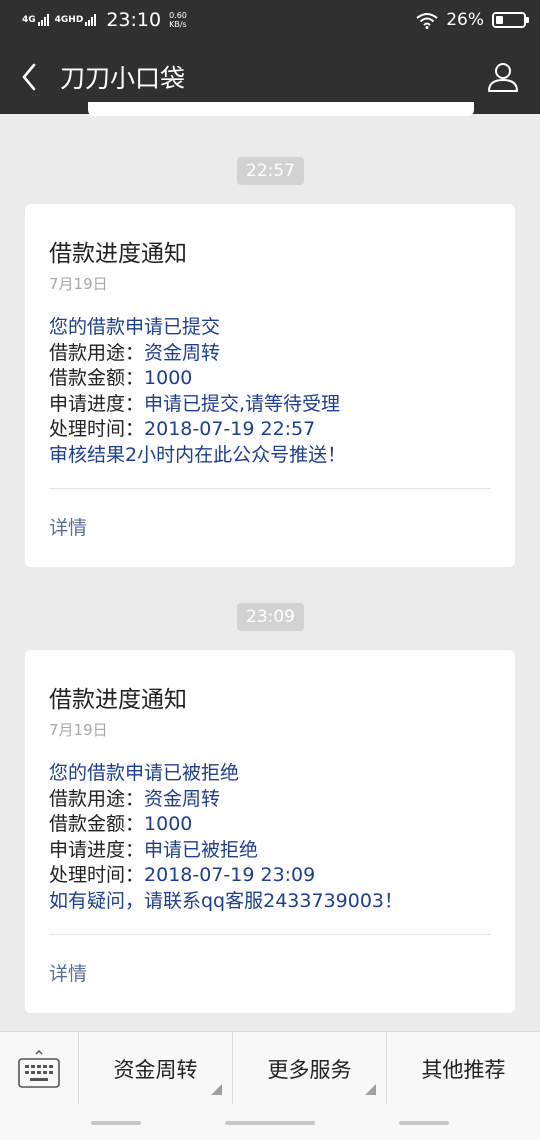 This screenshot has width=540, height=1140. Describe the element at coordinates (201, 849) in the screenshot. I see `row-value: 申请已被拒绝` at that location.